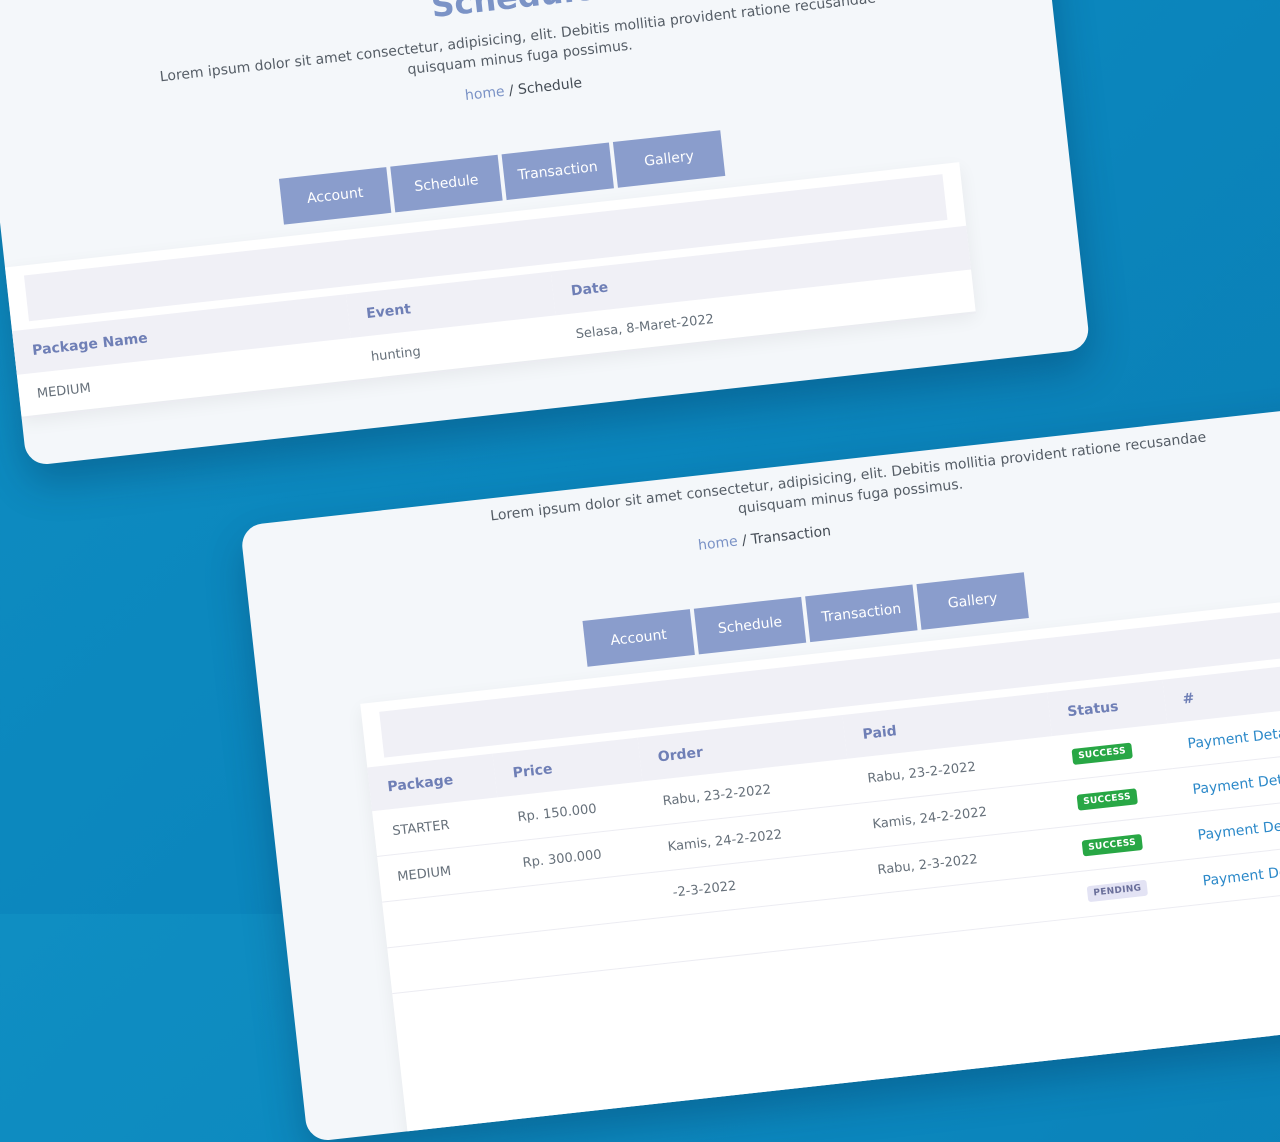 This screenshot has height=1142, width=1280. Describe the element at coordinates (550, 87) in the screenshot. I see `breadcrumb-current: Schedule` at that location.